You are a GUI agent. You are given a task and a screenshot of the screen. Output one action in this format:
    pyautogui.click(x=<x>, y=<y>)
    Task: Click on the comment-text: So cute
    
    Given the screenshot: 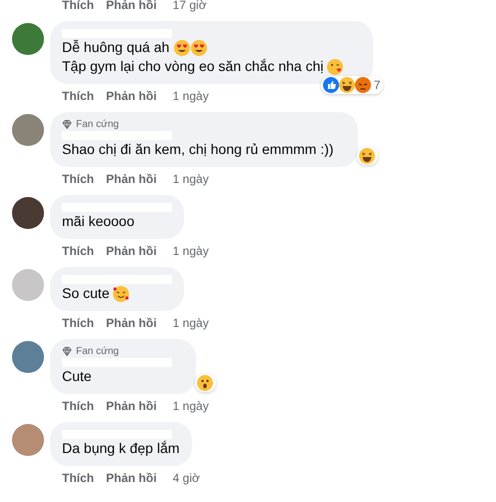 What is the action you would take?
    pyautogui.click(x=86, y=293)
    